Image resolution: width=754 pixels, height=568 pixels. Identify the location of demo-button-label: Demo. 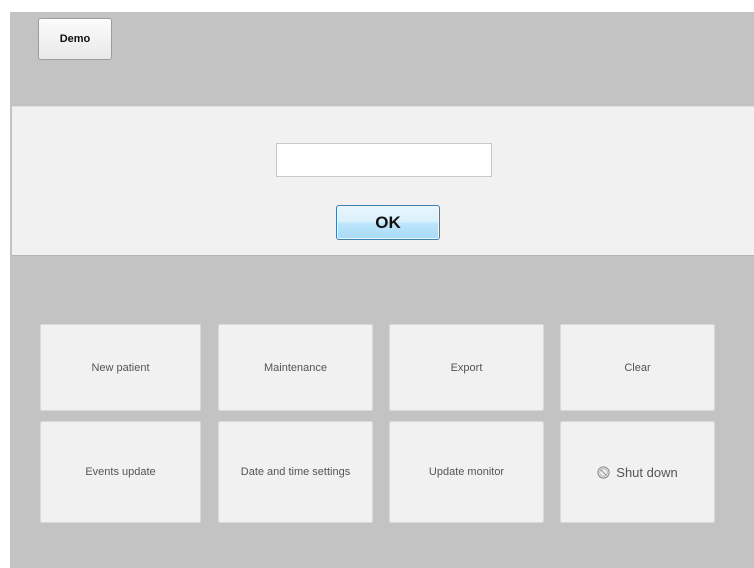
(75, 39).